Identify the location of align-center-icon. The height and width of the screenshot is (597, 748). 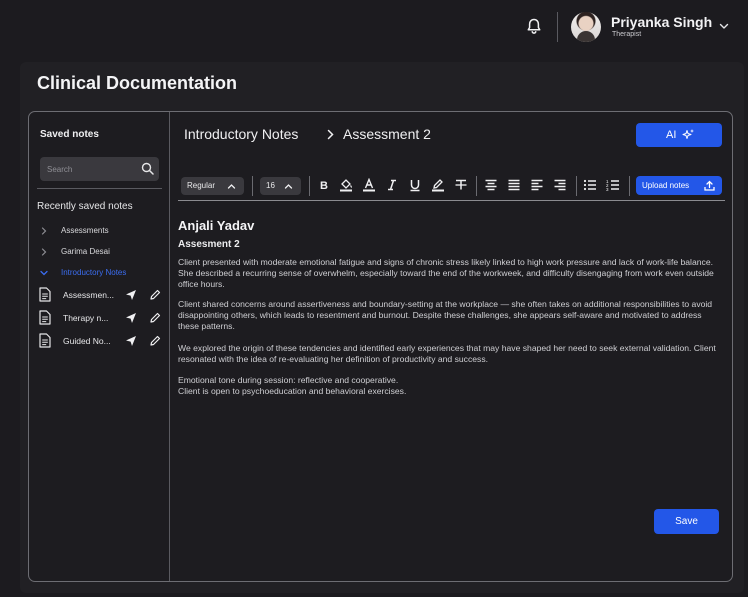
(491, 185).